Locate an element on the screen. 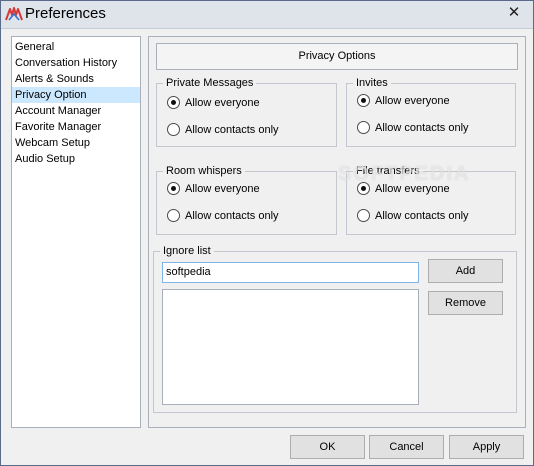 This screenshot has width=534, height=466. sidebar-item-account-manager: Account Manager is located at coordinates (76, 111).